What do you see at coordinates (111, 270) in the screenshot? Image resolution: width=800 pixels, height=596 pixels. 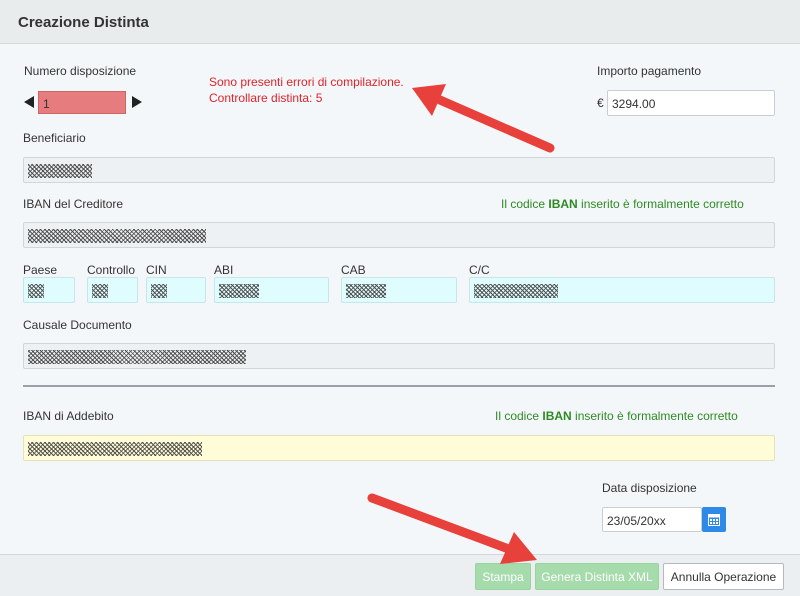 I see `controllo-label: Controllo` at bounding box center [111, 270].